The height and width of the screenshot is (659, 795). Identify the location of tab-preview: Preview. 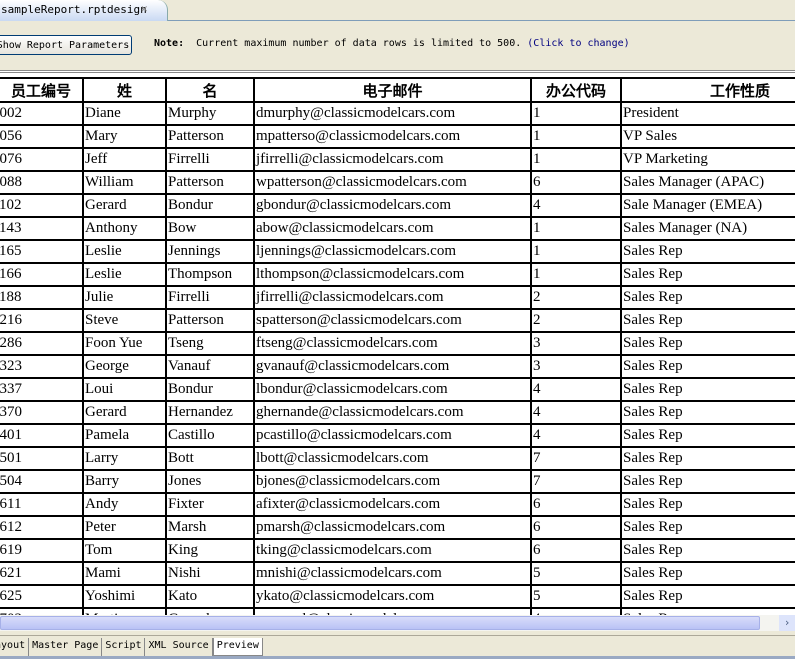
(237, 647).